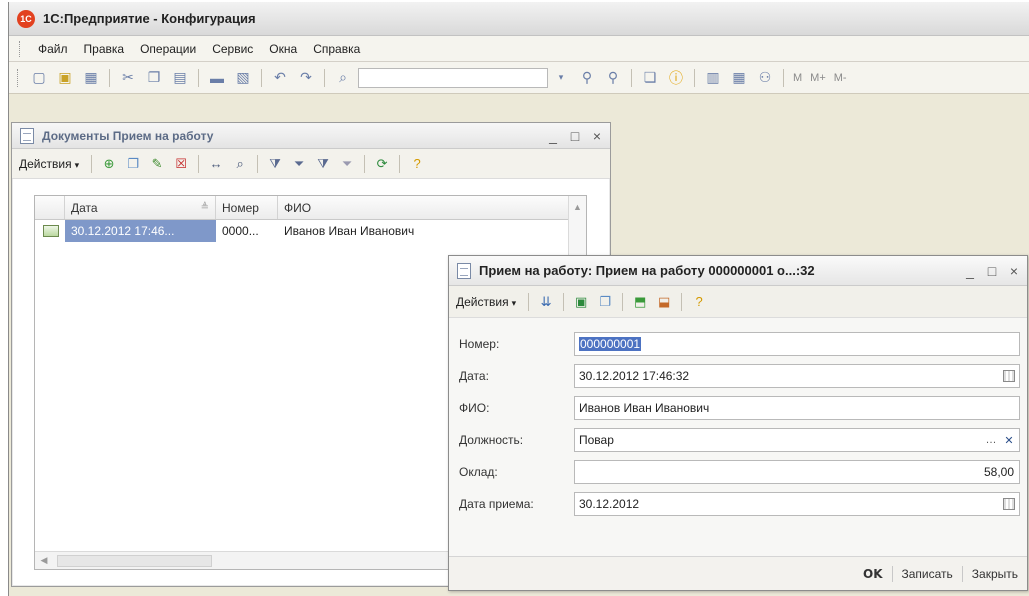 This screenshot has height=596, width=1029. Describe the element at coordinates (311, 164) in the screenshot. I see `list-toolbar: Действия ▾ ⊕ ❐ ✎ ☒ ↔ ⌕ ⧩ ⏷ ⧩ ⏷ ⟳ ?` at that location.